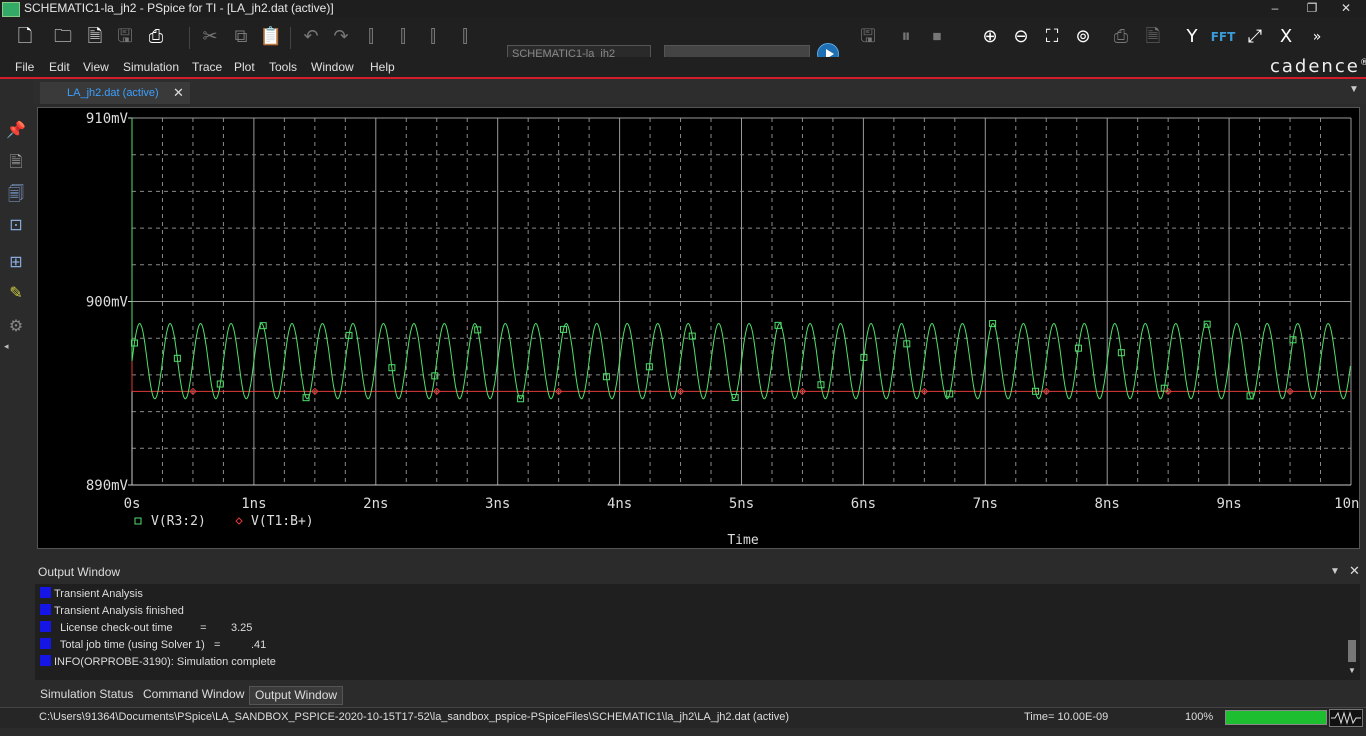 This screenshot has width=1366, height=736. What do you see at coordinates (16, 162) in the screenshot?
I see `netlist-icon: 🗎` at bounding box center [16, 162].